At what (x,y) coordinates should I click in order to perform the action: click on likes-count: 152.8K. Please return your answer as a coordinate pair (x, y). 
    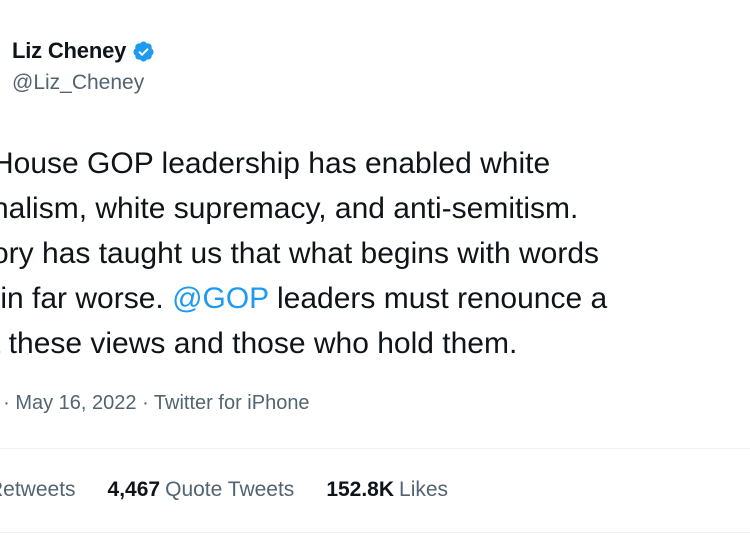
    Looking at the image, I should click on (360, 489).